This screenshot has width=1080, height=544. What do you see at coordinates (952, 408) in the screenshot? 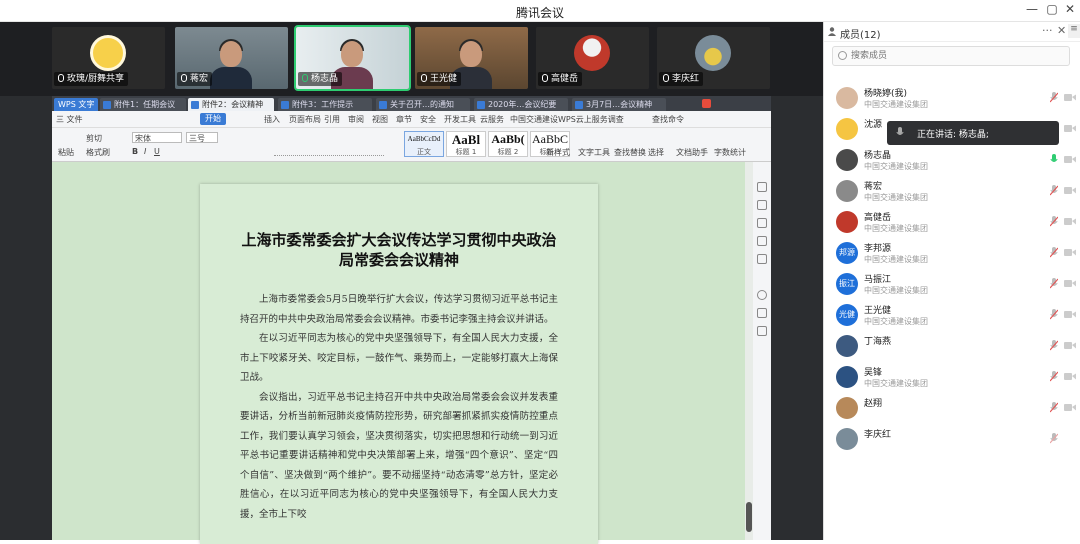
I see `member-row: 赵翔` at bounding box center [952, 408].